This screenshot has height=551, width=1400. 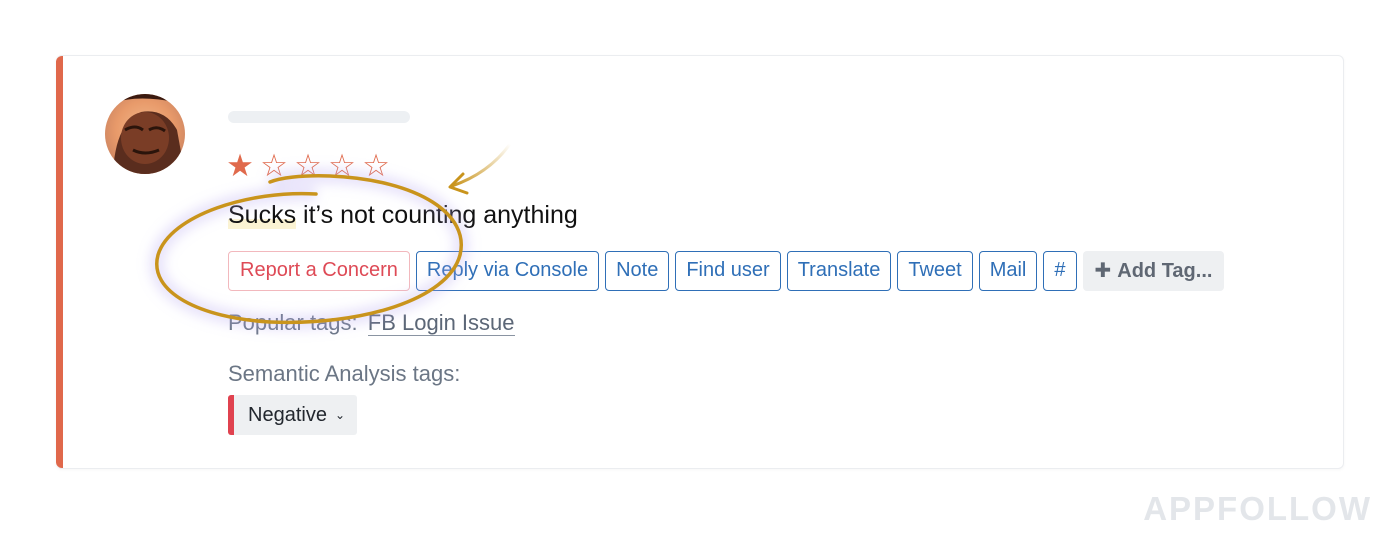 I want to click on find-user-button: Find user, so click(x=728, y=271).